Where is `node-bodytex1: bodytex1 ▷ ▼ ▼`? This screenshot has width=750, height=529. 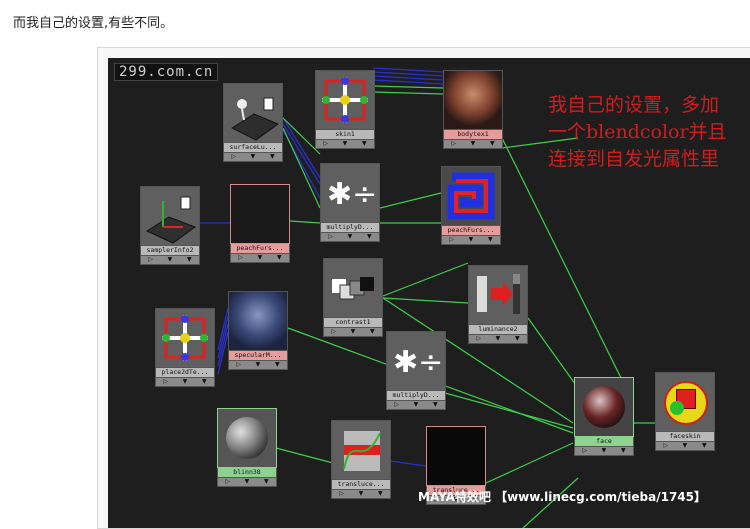
node-bodytex1: bodytex1 ▷ ▼ ▼ is located at coordinates (473, 109).